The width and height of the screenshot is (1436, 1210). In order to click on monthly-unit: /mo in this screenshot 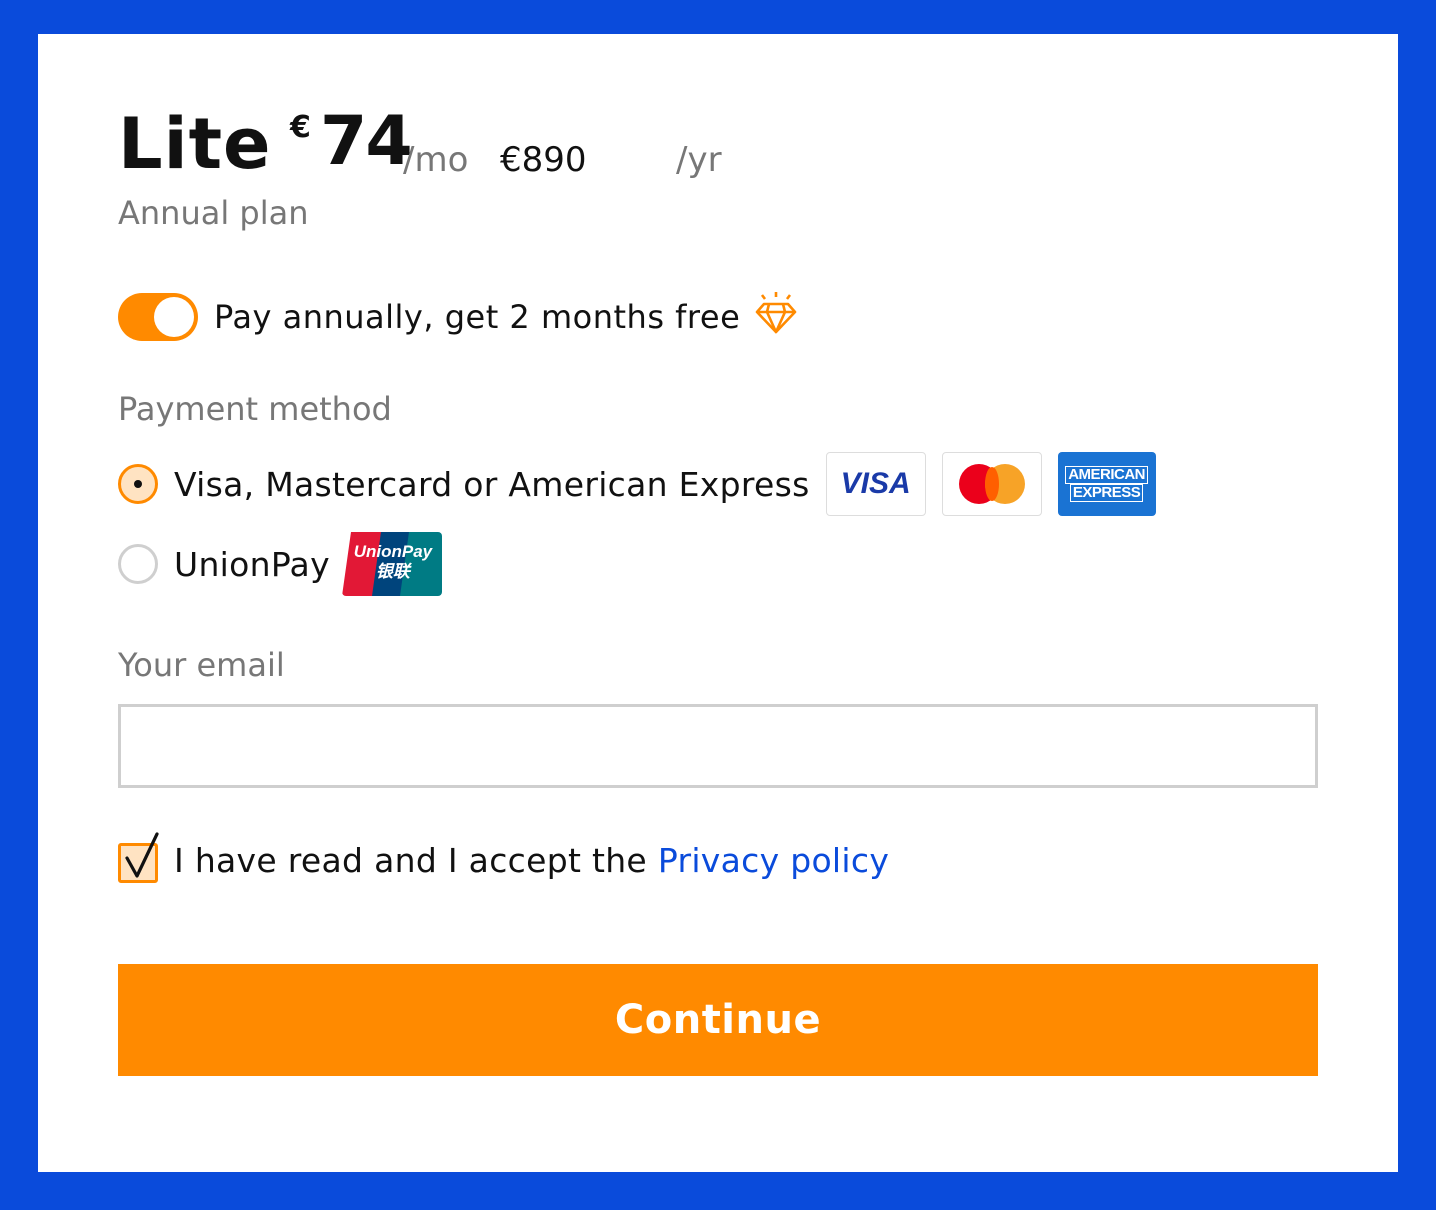, I will do `click(436, 160)`.